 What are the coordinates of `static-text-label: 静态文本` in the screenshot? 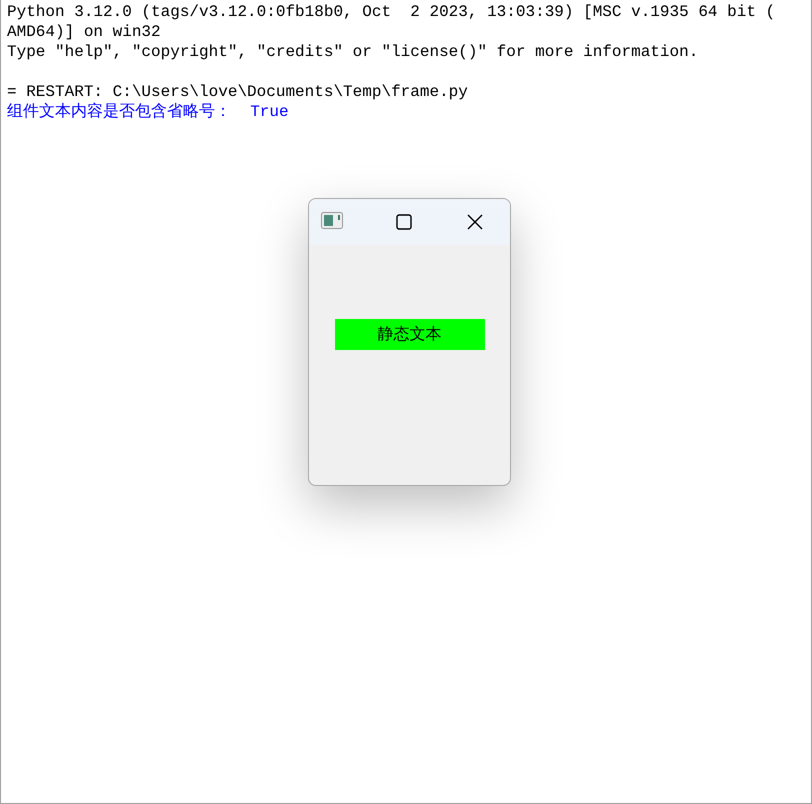 It's located at (409, 334).